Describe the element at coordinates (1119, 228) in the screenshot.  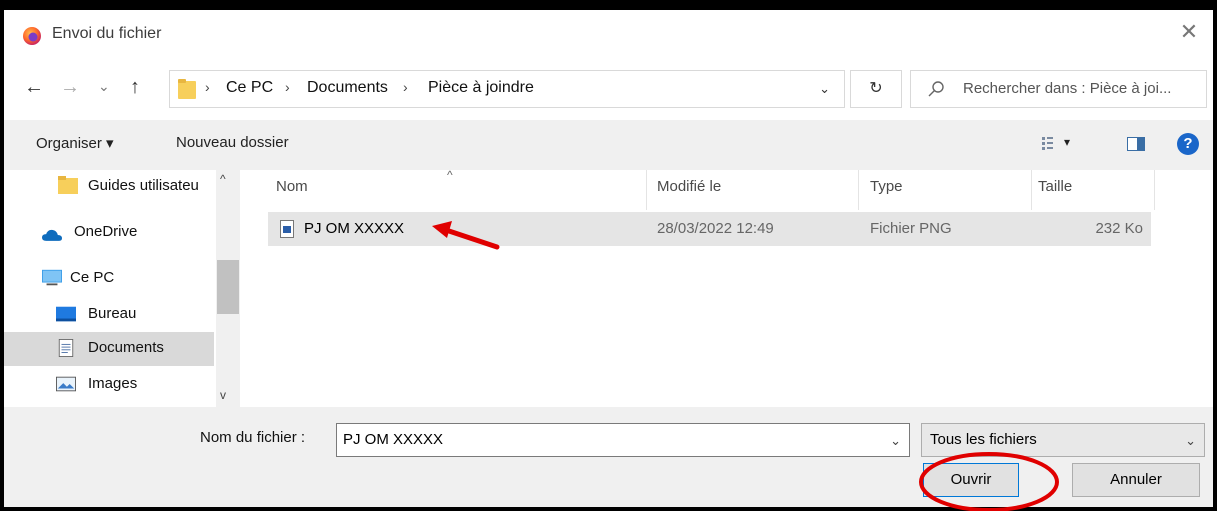
I see `file-size: 232 Ko` at that location.